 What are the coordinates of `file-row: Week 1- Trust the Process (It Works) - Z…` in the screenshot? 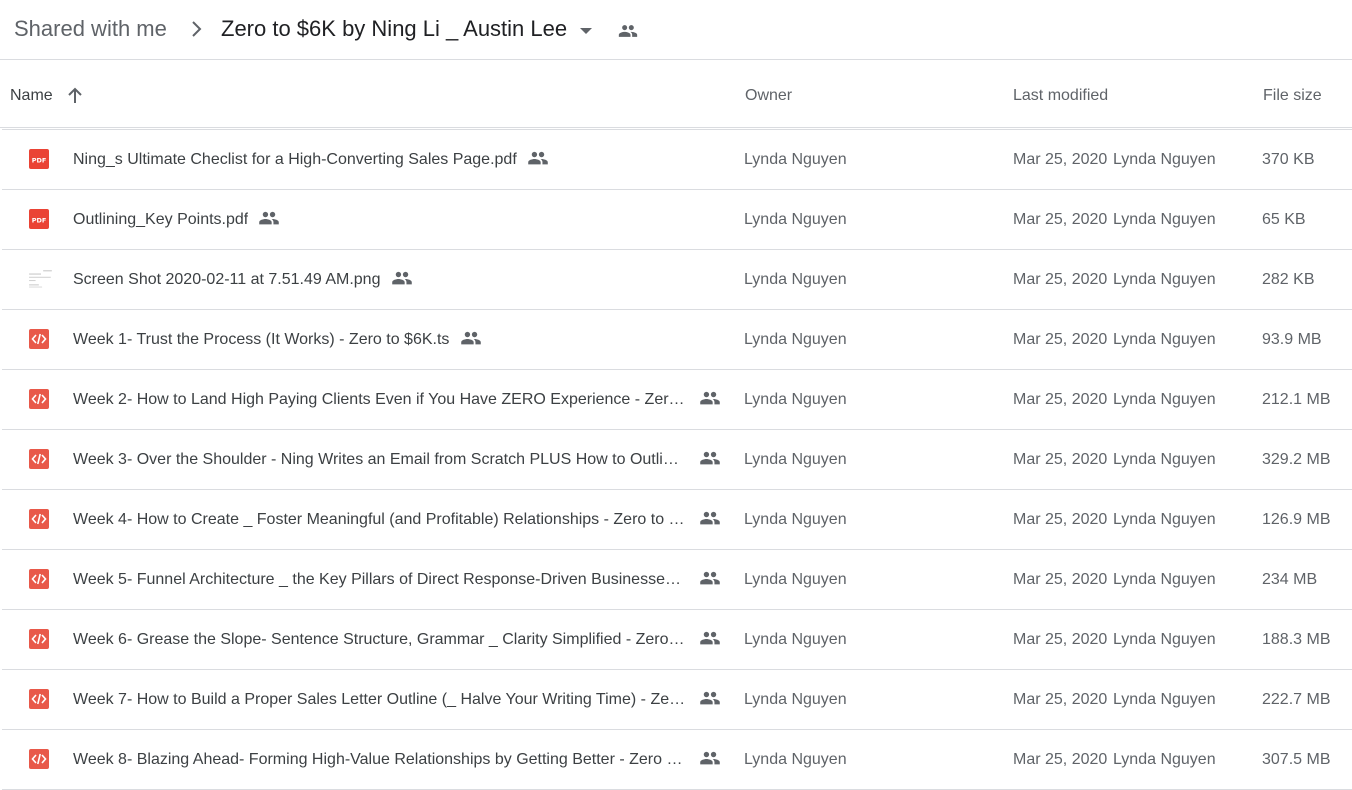 It's located at (677, 340).